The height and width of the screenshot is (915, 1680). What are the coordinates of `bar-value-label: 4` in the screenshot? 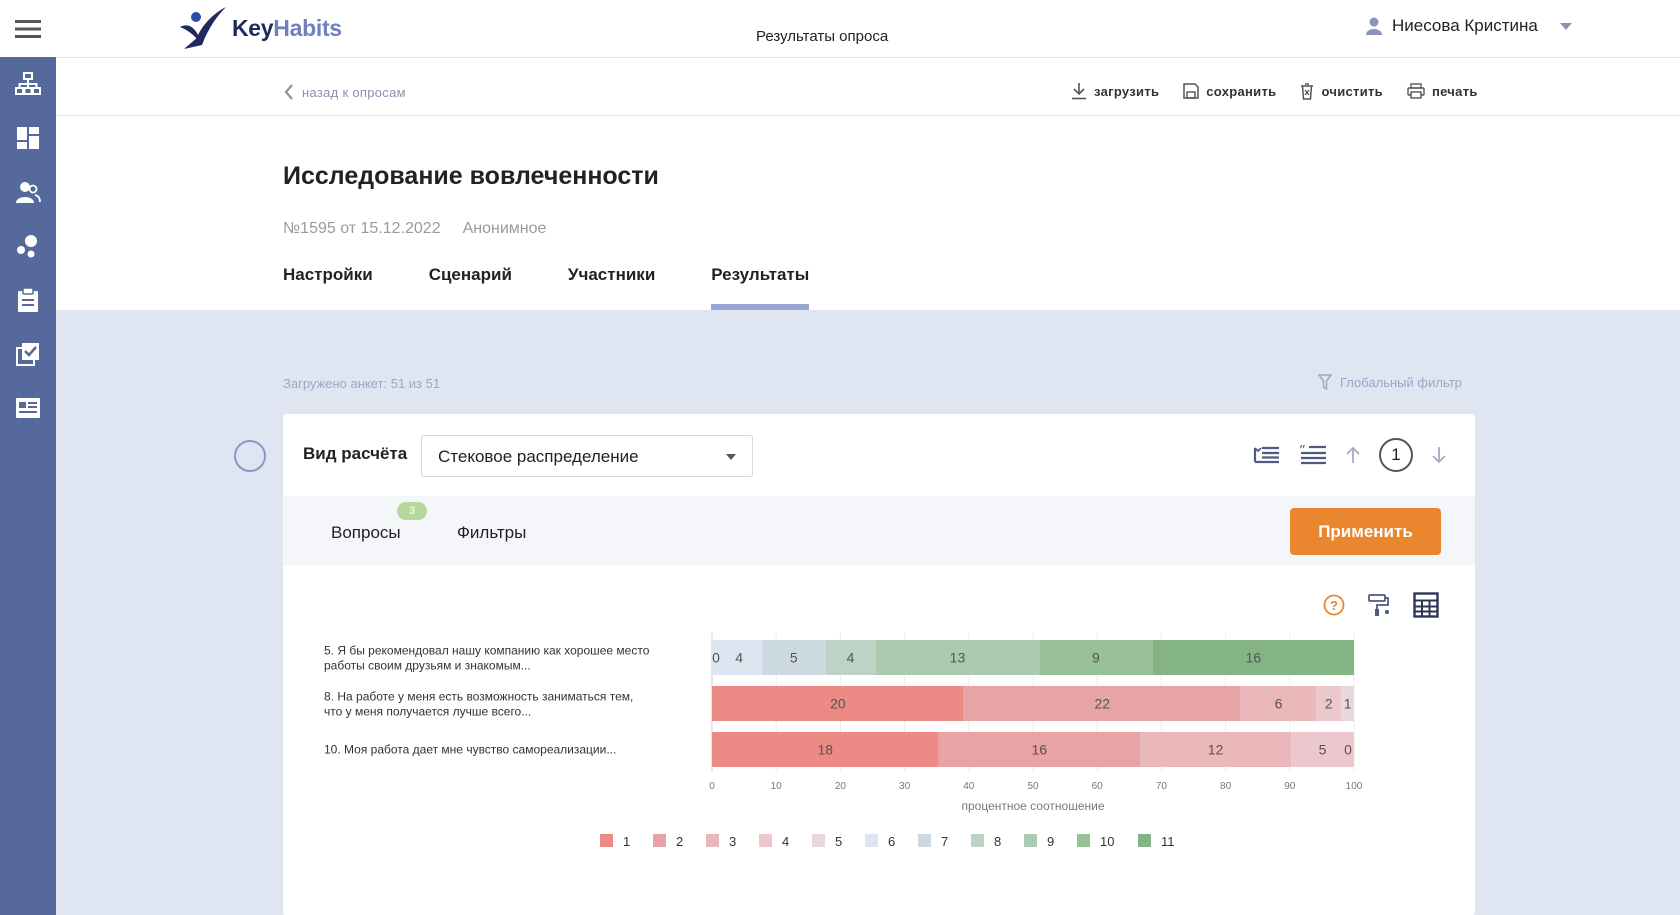 It's located at (739, 658).